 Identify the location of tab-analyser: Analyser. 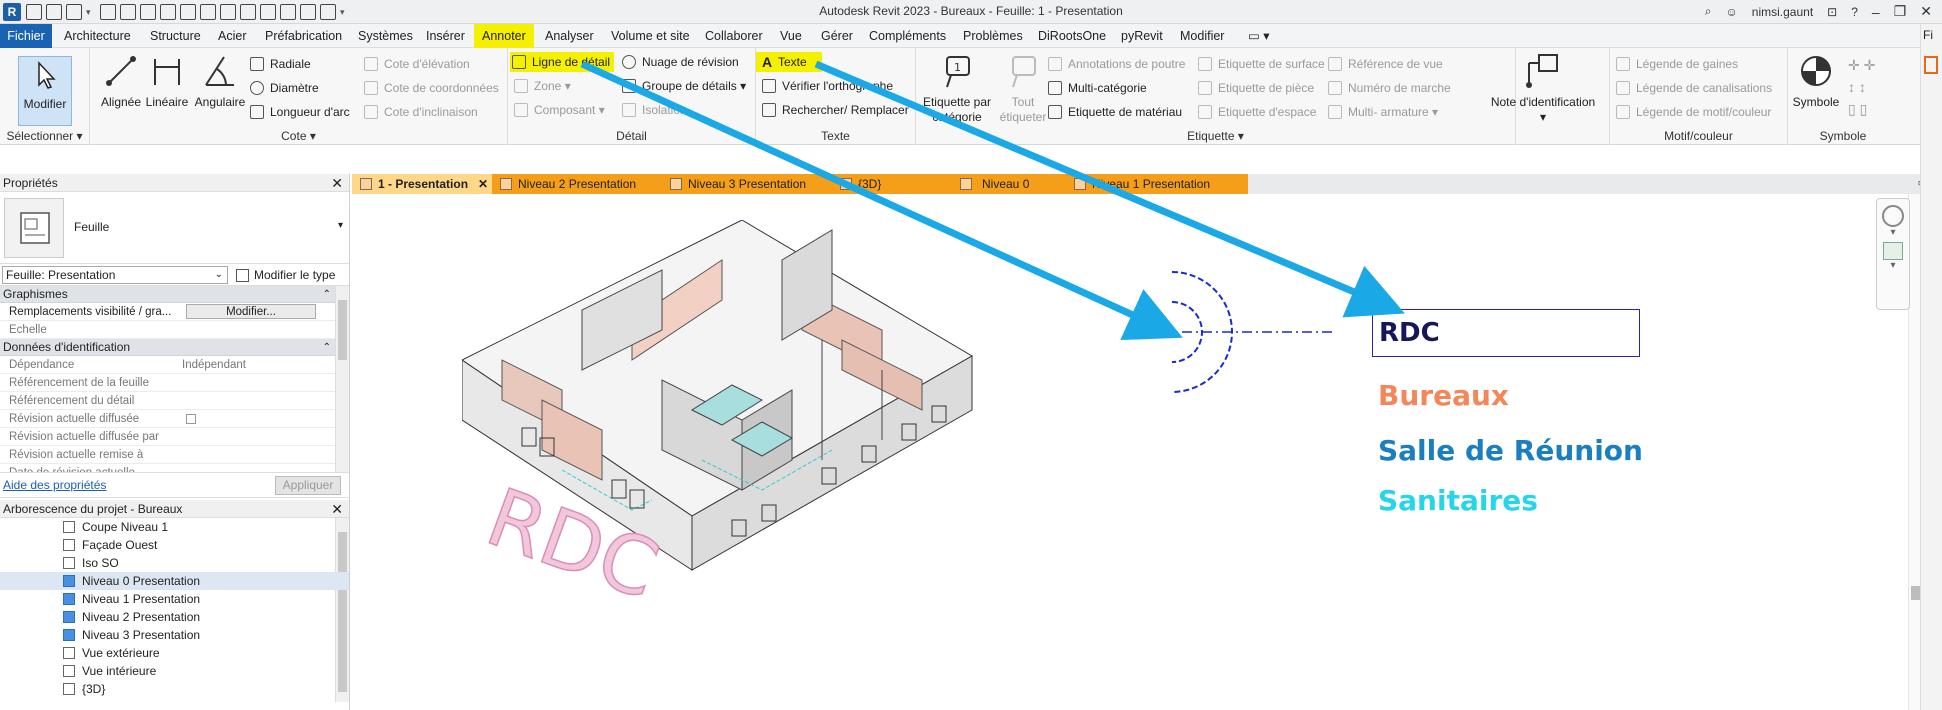
(569, 36).